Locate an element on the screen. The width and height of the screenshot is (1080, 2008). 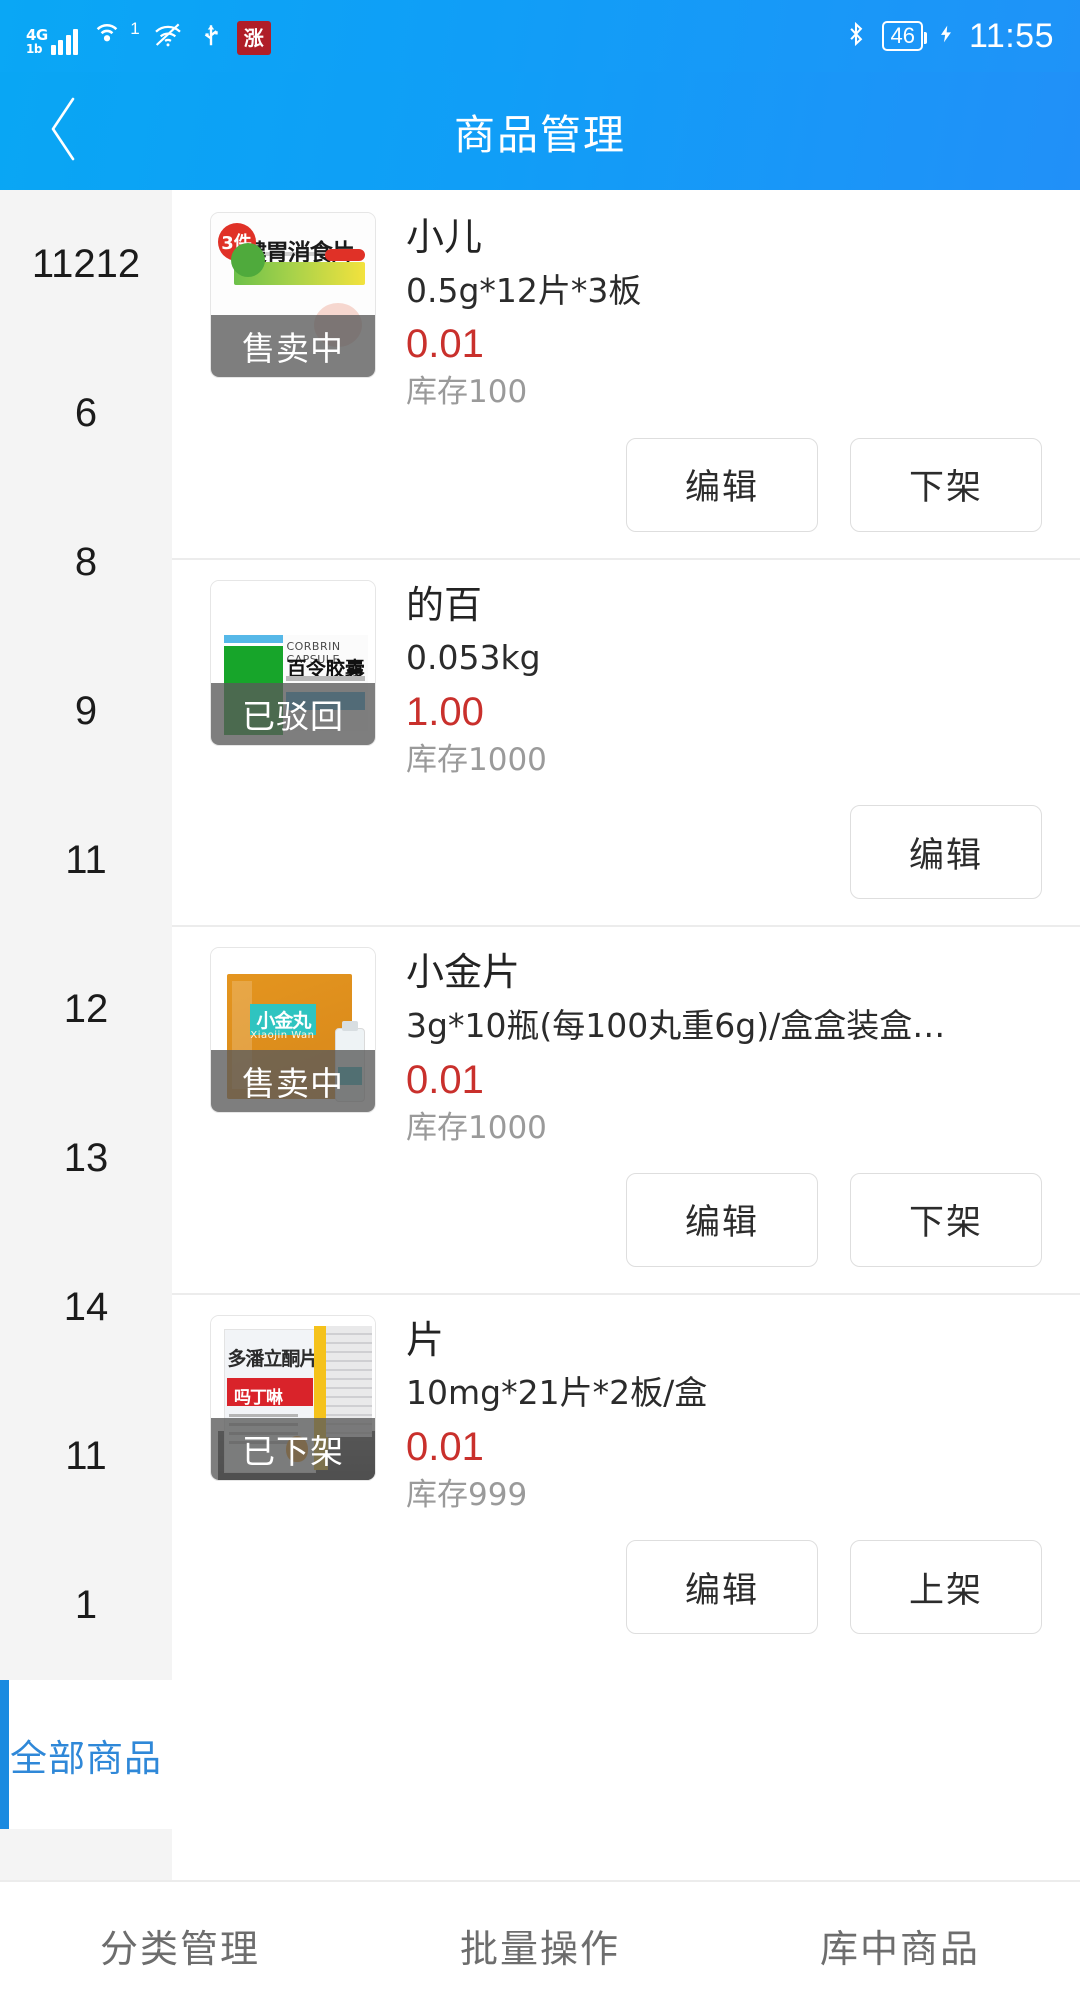
sidebar-item-all-products: 全部商品 is located at coordinates (86, 1754).